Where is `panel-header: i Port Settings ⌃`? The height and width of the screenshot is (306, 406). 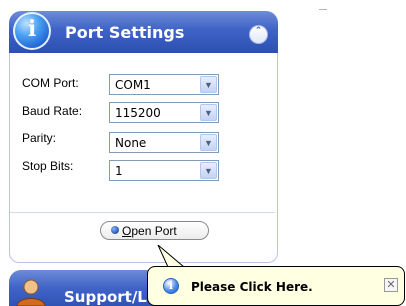 panel-header: i Port Settings ⌃ is located at coordinates (143, 32).